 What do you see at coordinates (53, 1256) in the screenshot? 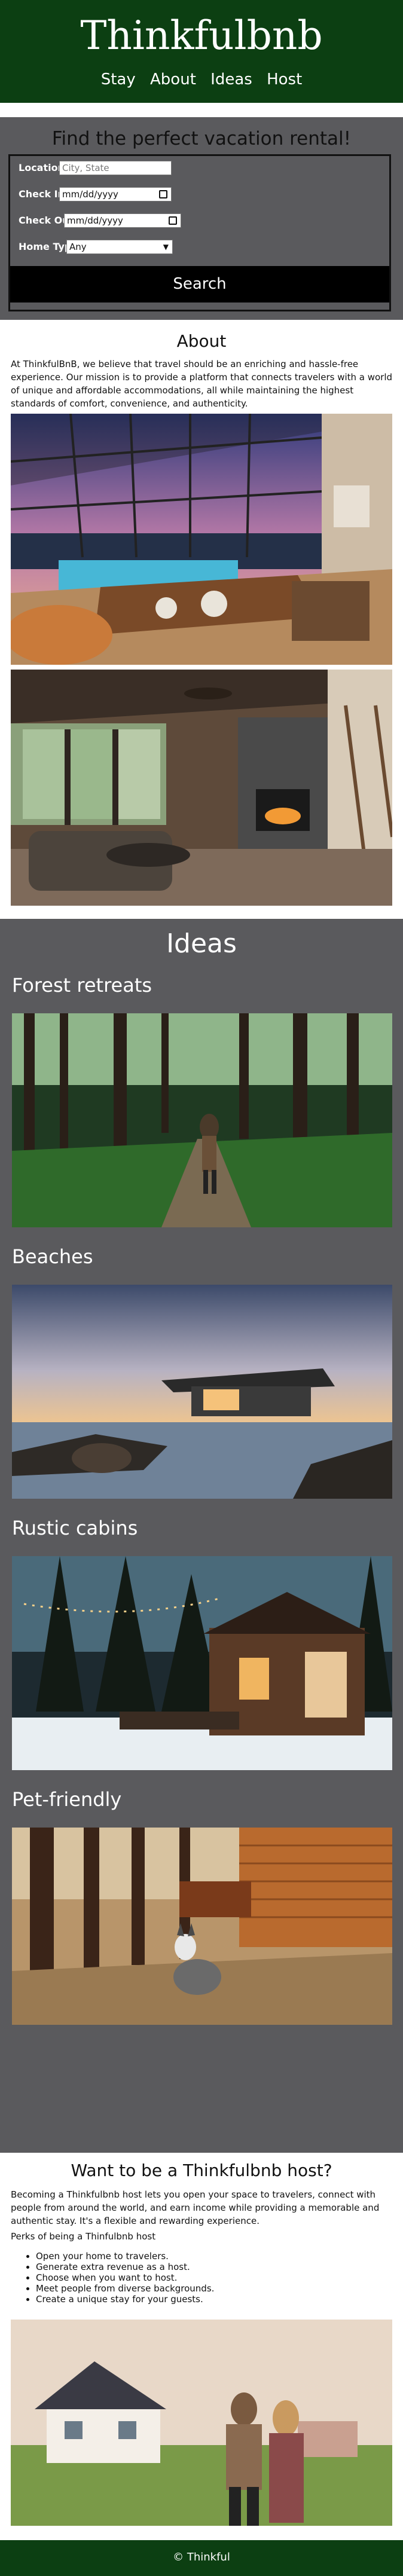
I see `idea-label-beaches: Beaches` at bounding box center [53, 1256].